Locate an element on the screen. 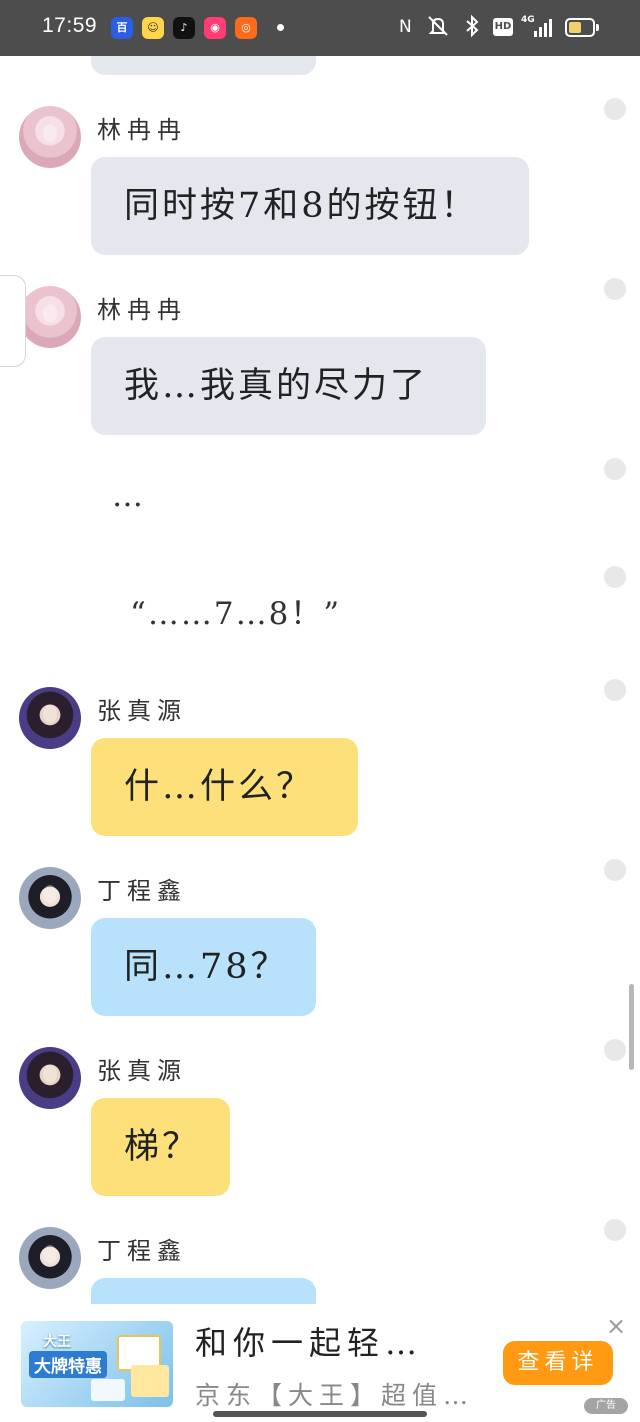 Image resolution: width=640 pixels, height=1422 pixels. weibo-icon: ◎ is located at coordinates (246, 28).